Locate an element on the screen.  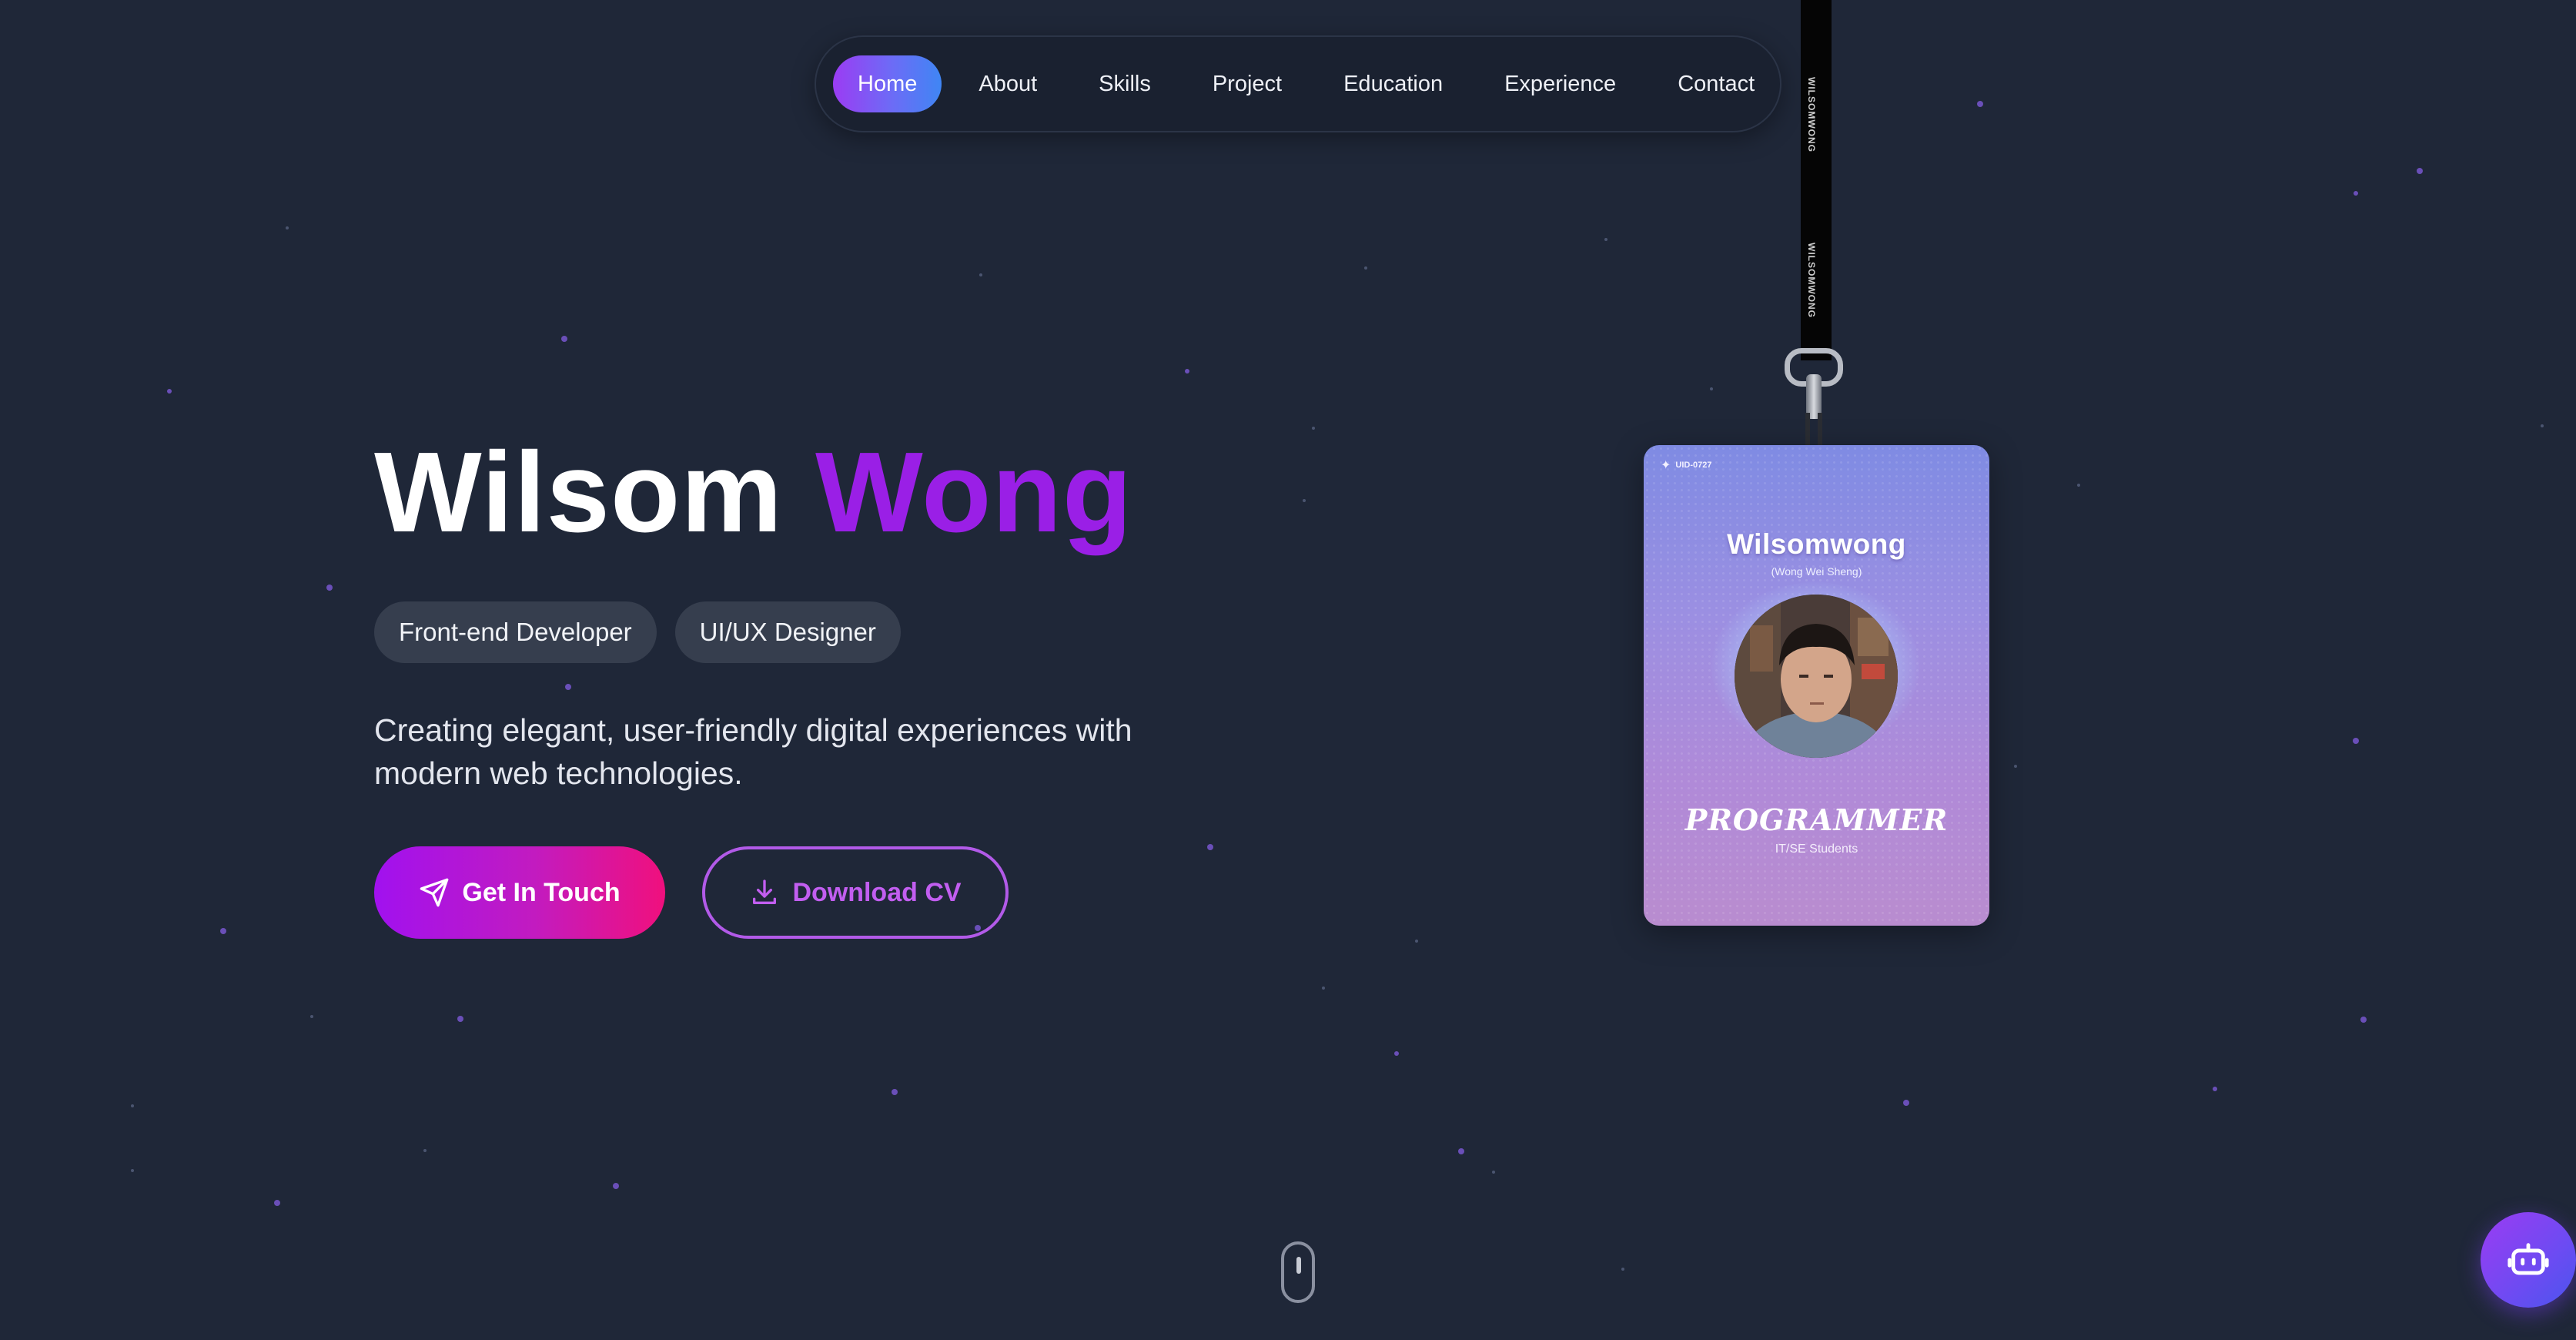
download-cv-button: Download CV is located at coordinates (856, 892).